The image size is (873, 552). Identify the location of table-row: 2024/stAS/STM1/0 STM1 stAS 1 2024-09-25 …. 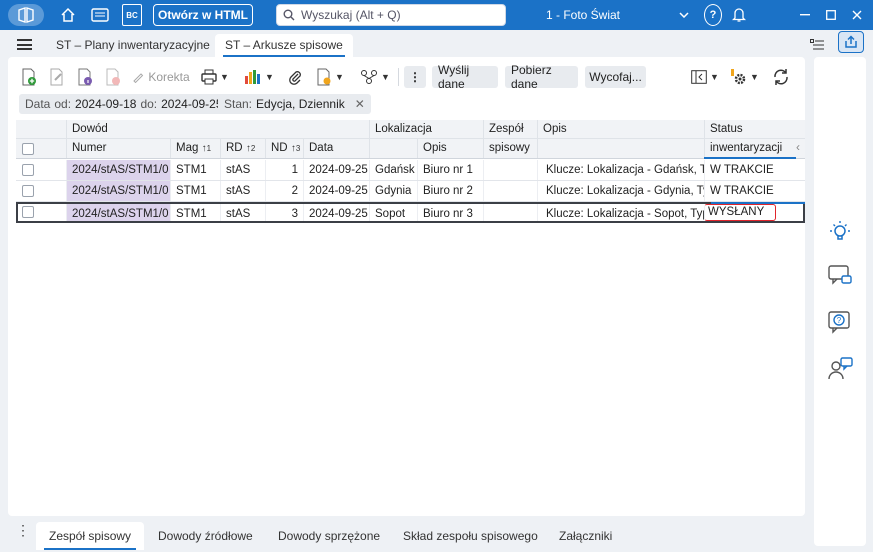
(410, 170).